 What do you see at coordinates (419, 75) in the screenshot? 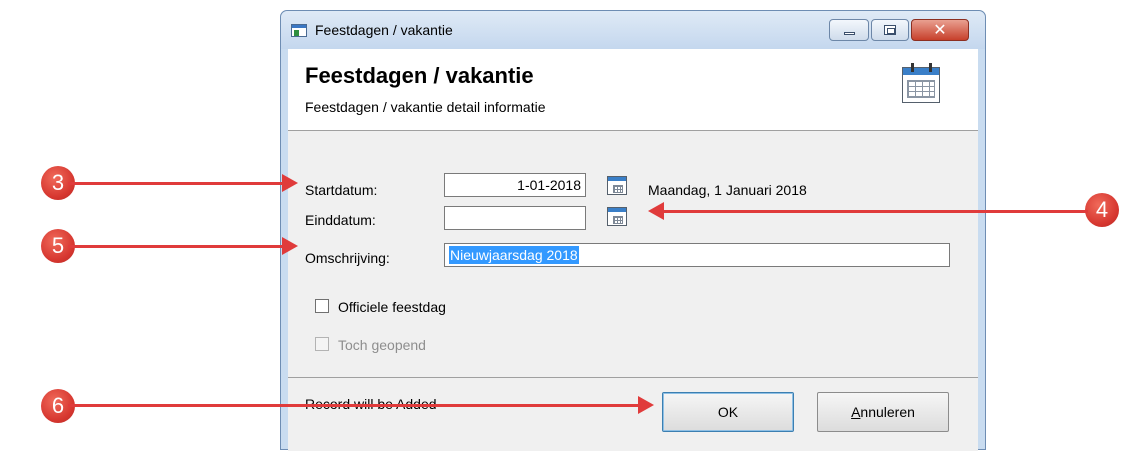
I see `header-title: Feestdagen / vakantie` at bounding box center [419, 75].